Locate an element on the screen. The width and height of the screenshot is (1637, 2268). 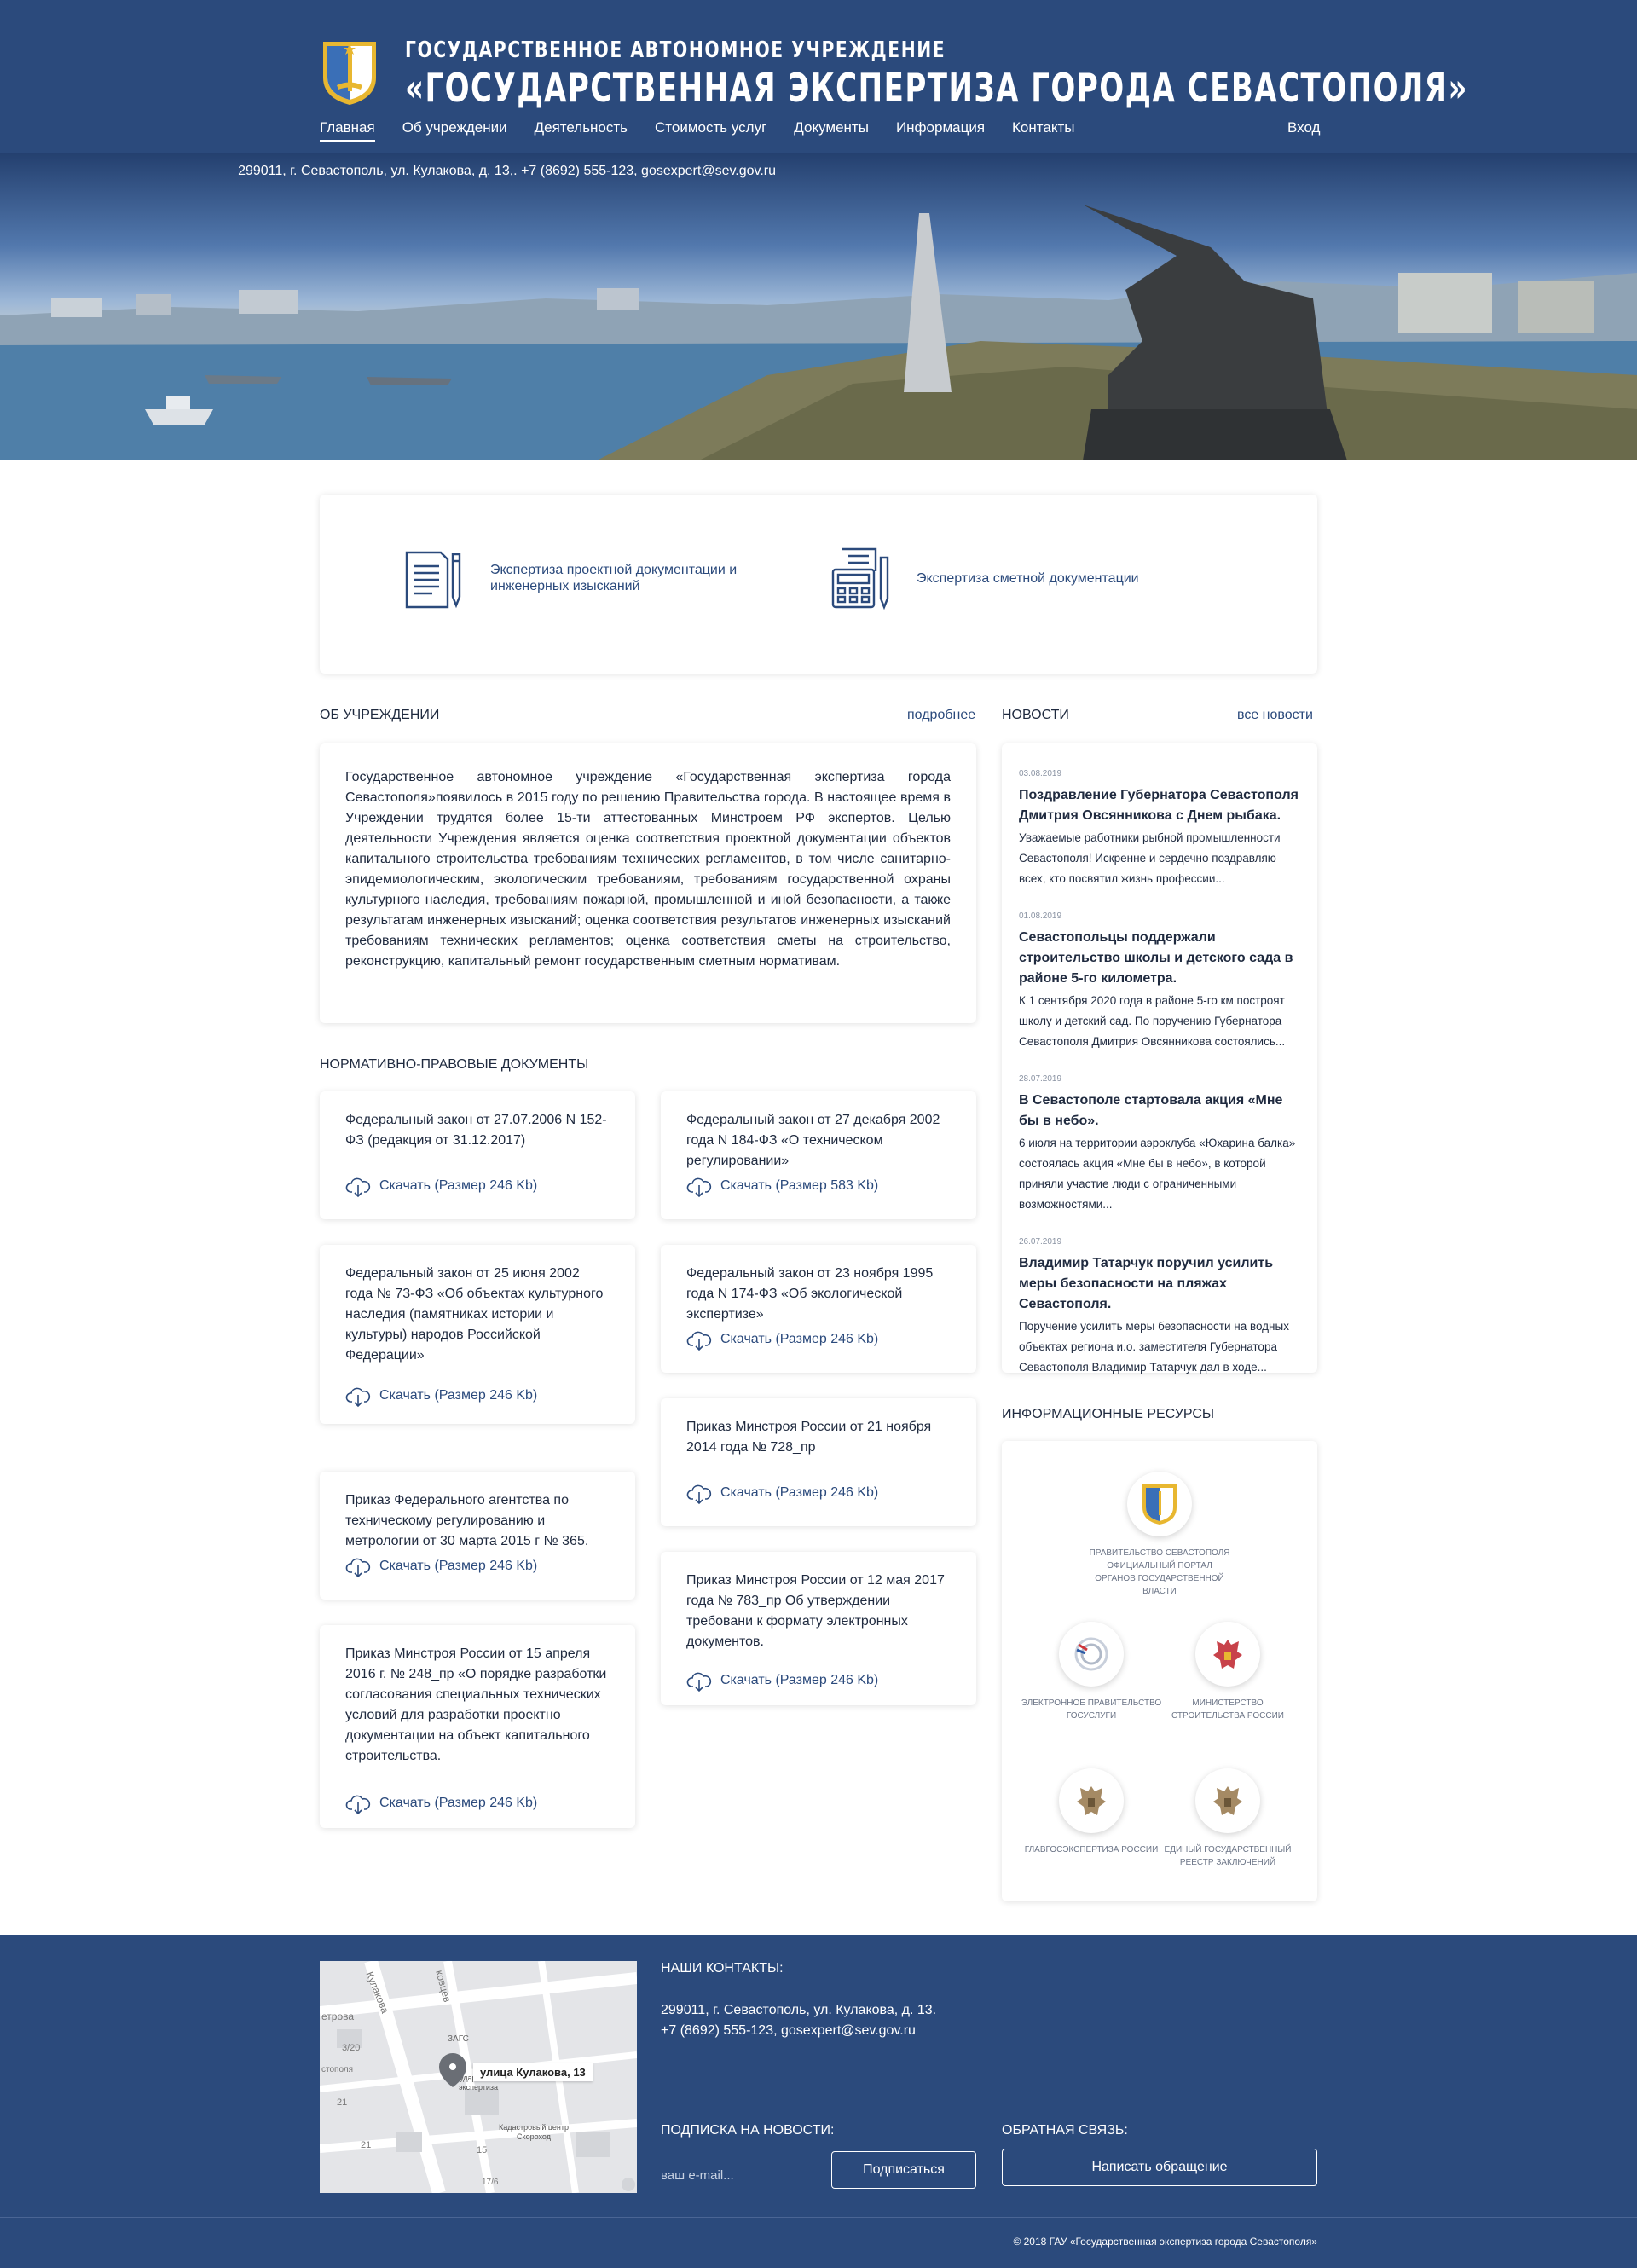
about-more-link: подробнее is located at coordinates (941, 715).